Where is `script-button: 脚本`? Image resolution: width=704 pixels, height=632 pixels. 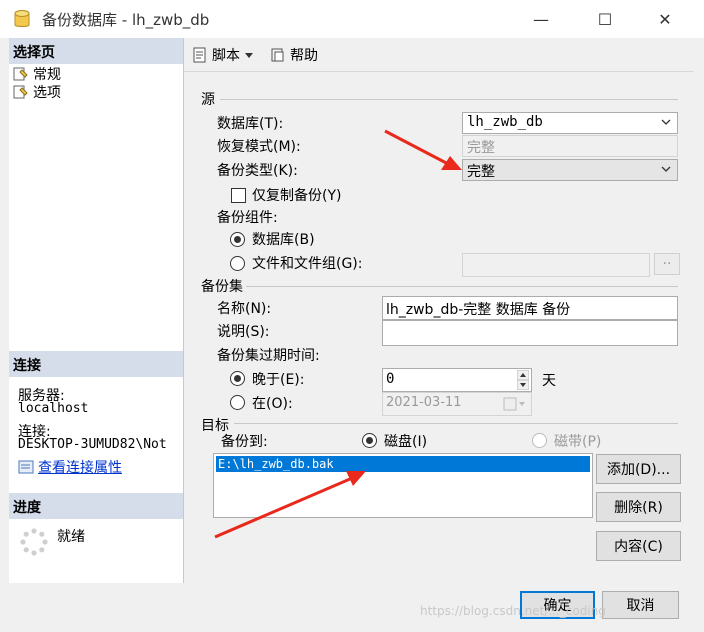 script-button: 脚本 is located at coordinates (223, 55).